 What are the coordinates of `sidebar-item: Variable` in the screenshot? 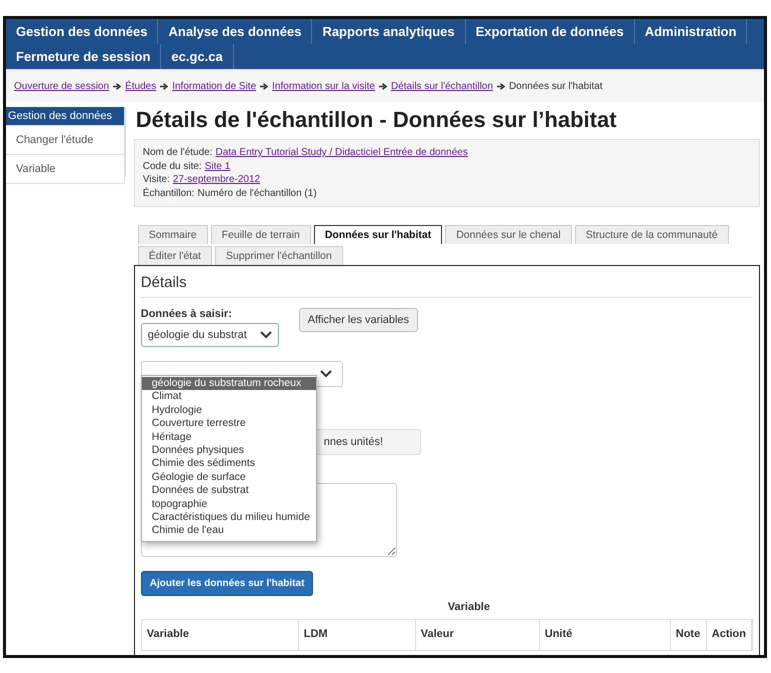 It's located at (65, 169).